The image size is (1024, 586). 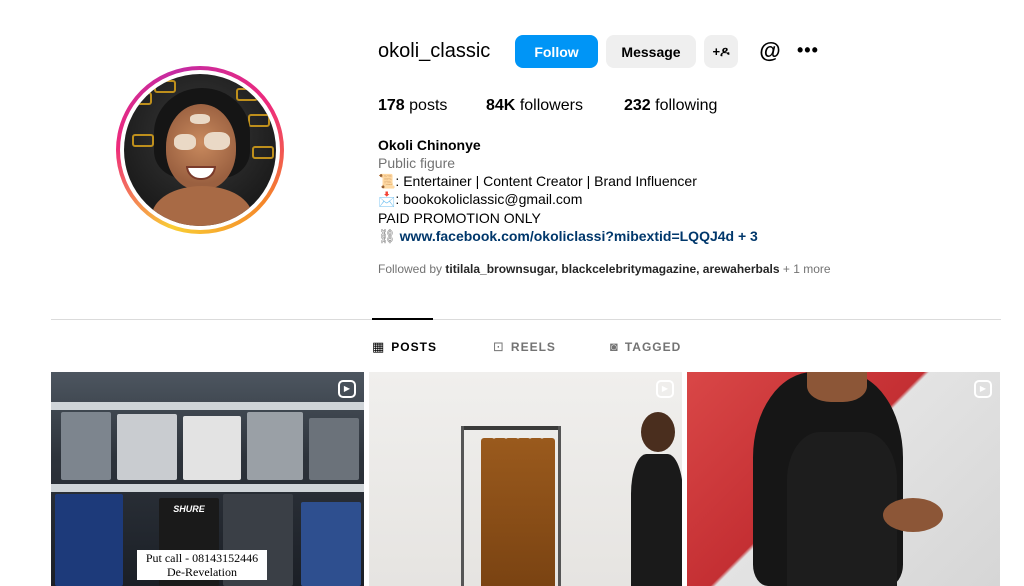 I want to click on profile-avatar-ring, so click(x=200, y=150).